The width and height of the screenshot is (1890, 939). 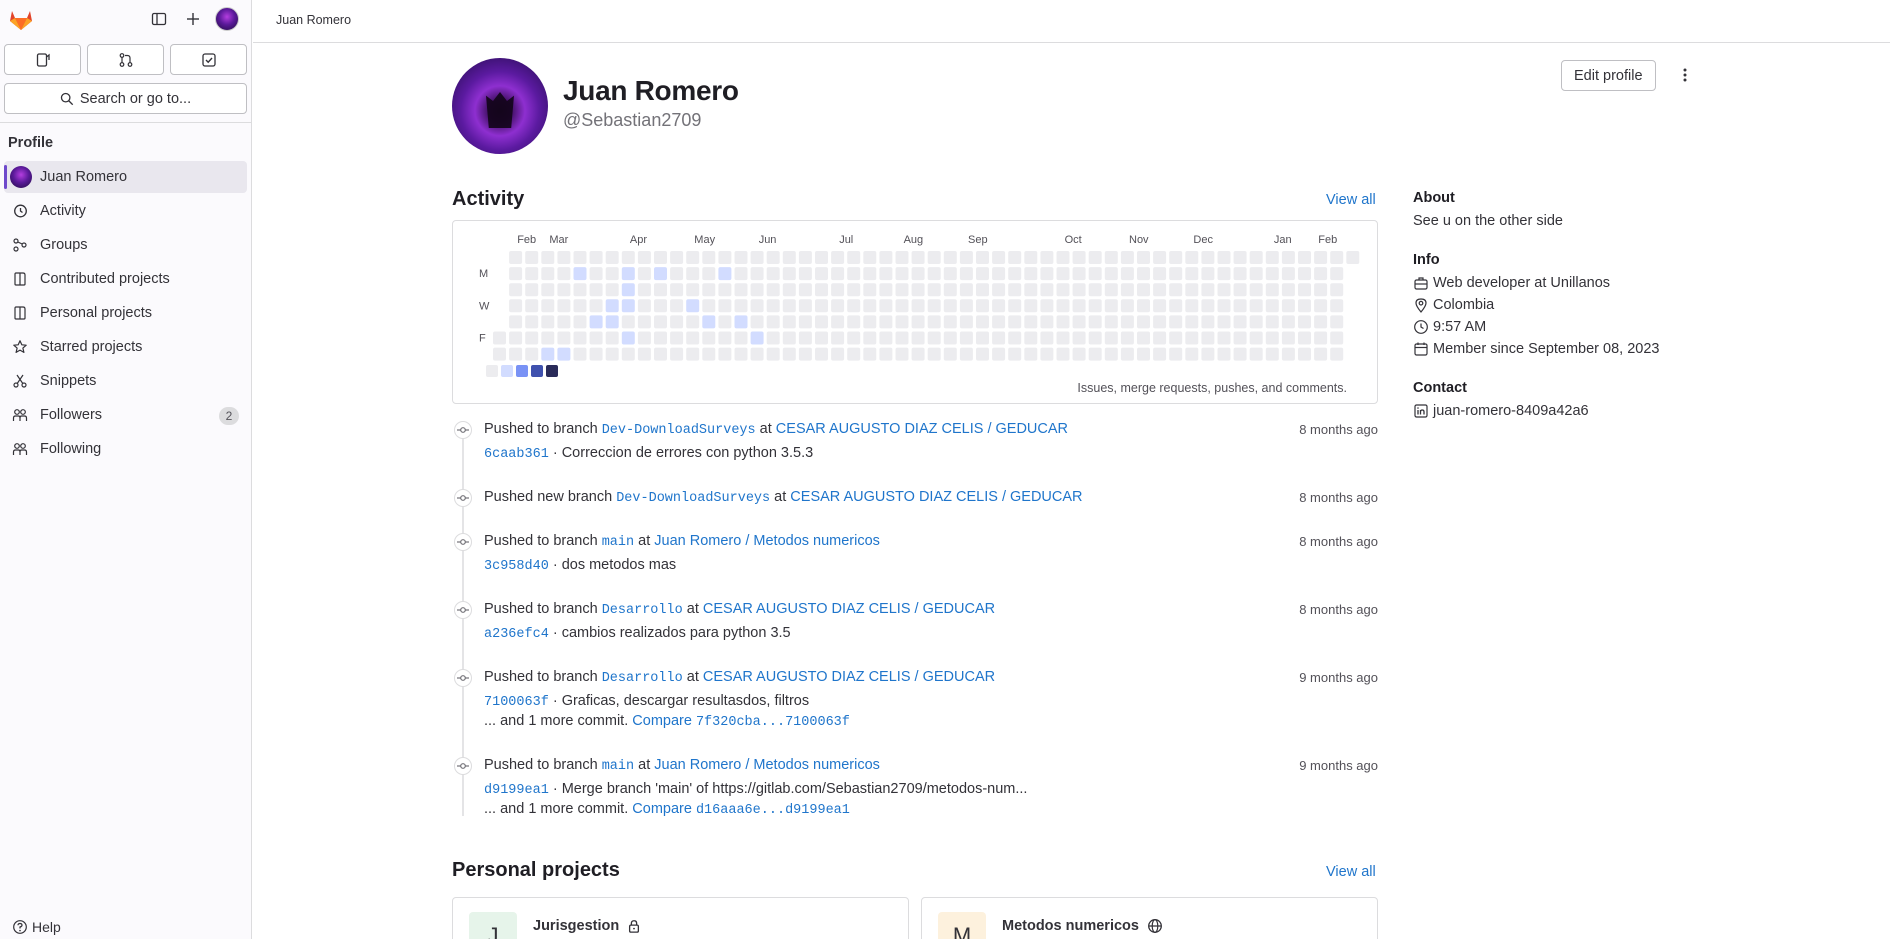 What do you see at coordinates (159, 19) in the screenshot?
I see `sidebar-toggle-icon` at bounding box center [159, 19].